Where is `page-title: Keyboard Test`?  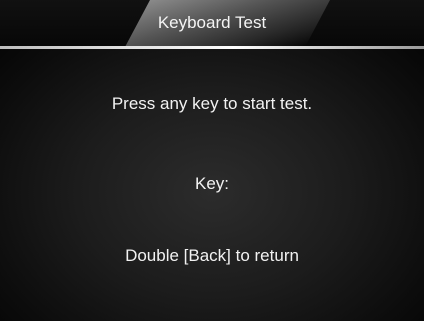 page-title: Keyboard Test is located at coordinates (212, 22).